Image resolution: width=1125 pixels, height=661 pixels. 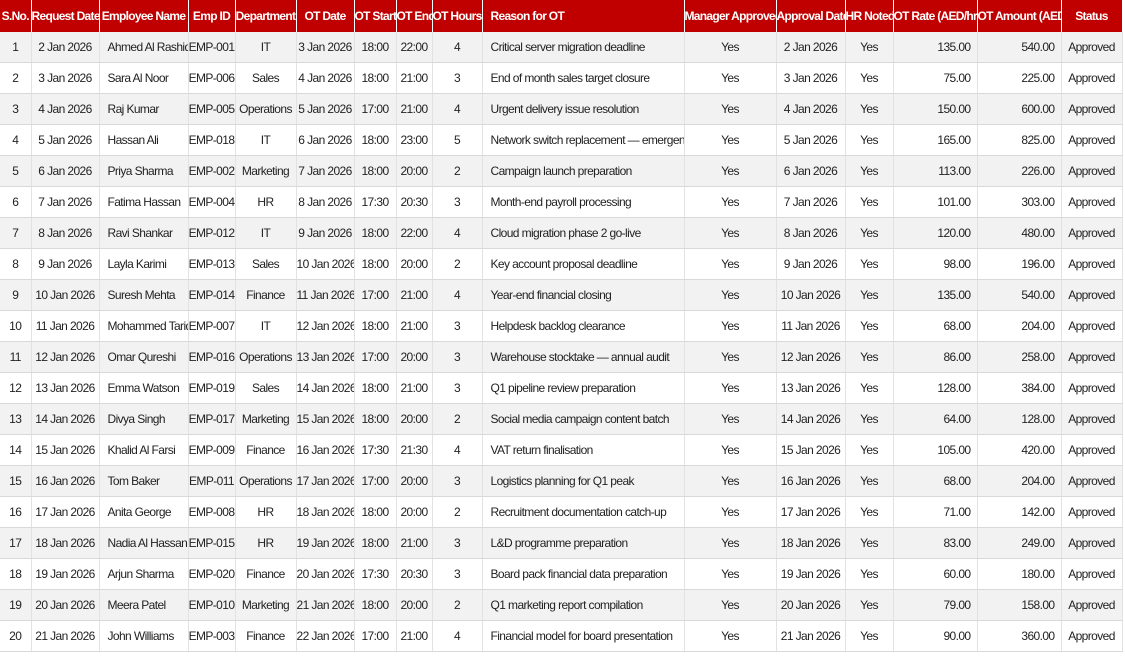 I want to click on cell-employee-name: Hassan Ali, so click(x=144, y=140).